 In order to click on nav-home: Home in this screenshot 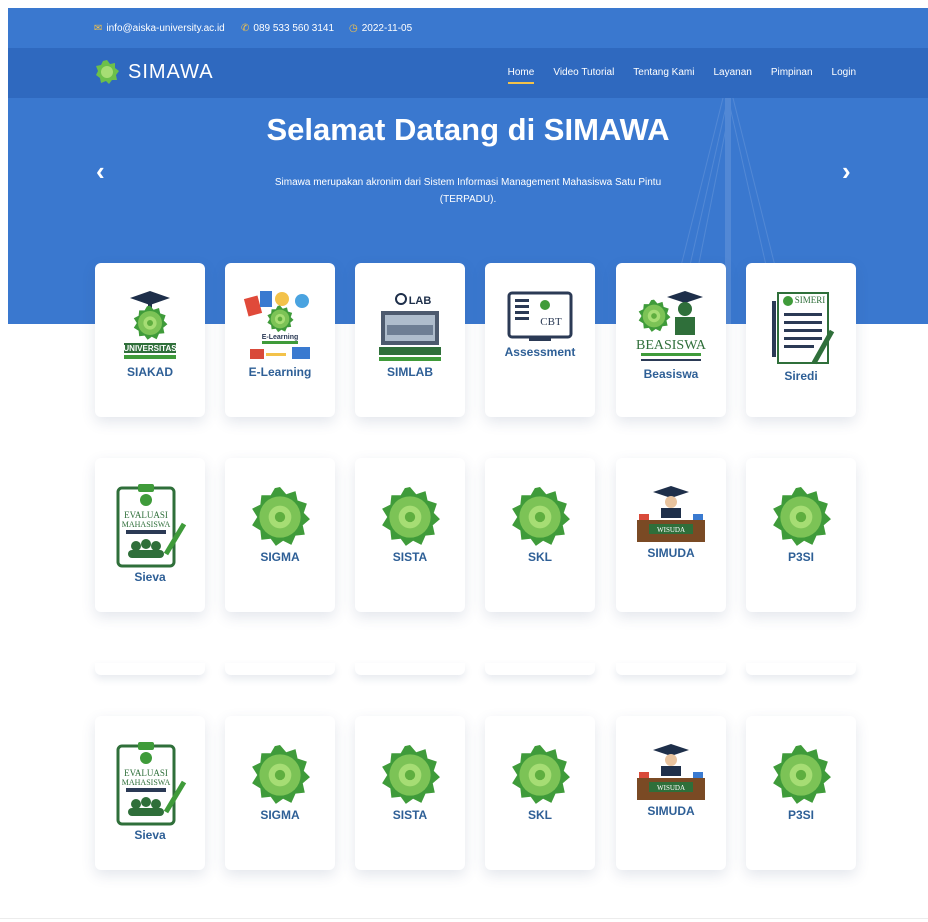, I will do `click(520, 75)`.